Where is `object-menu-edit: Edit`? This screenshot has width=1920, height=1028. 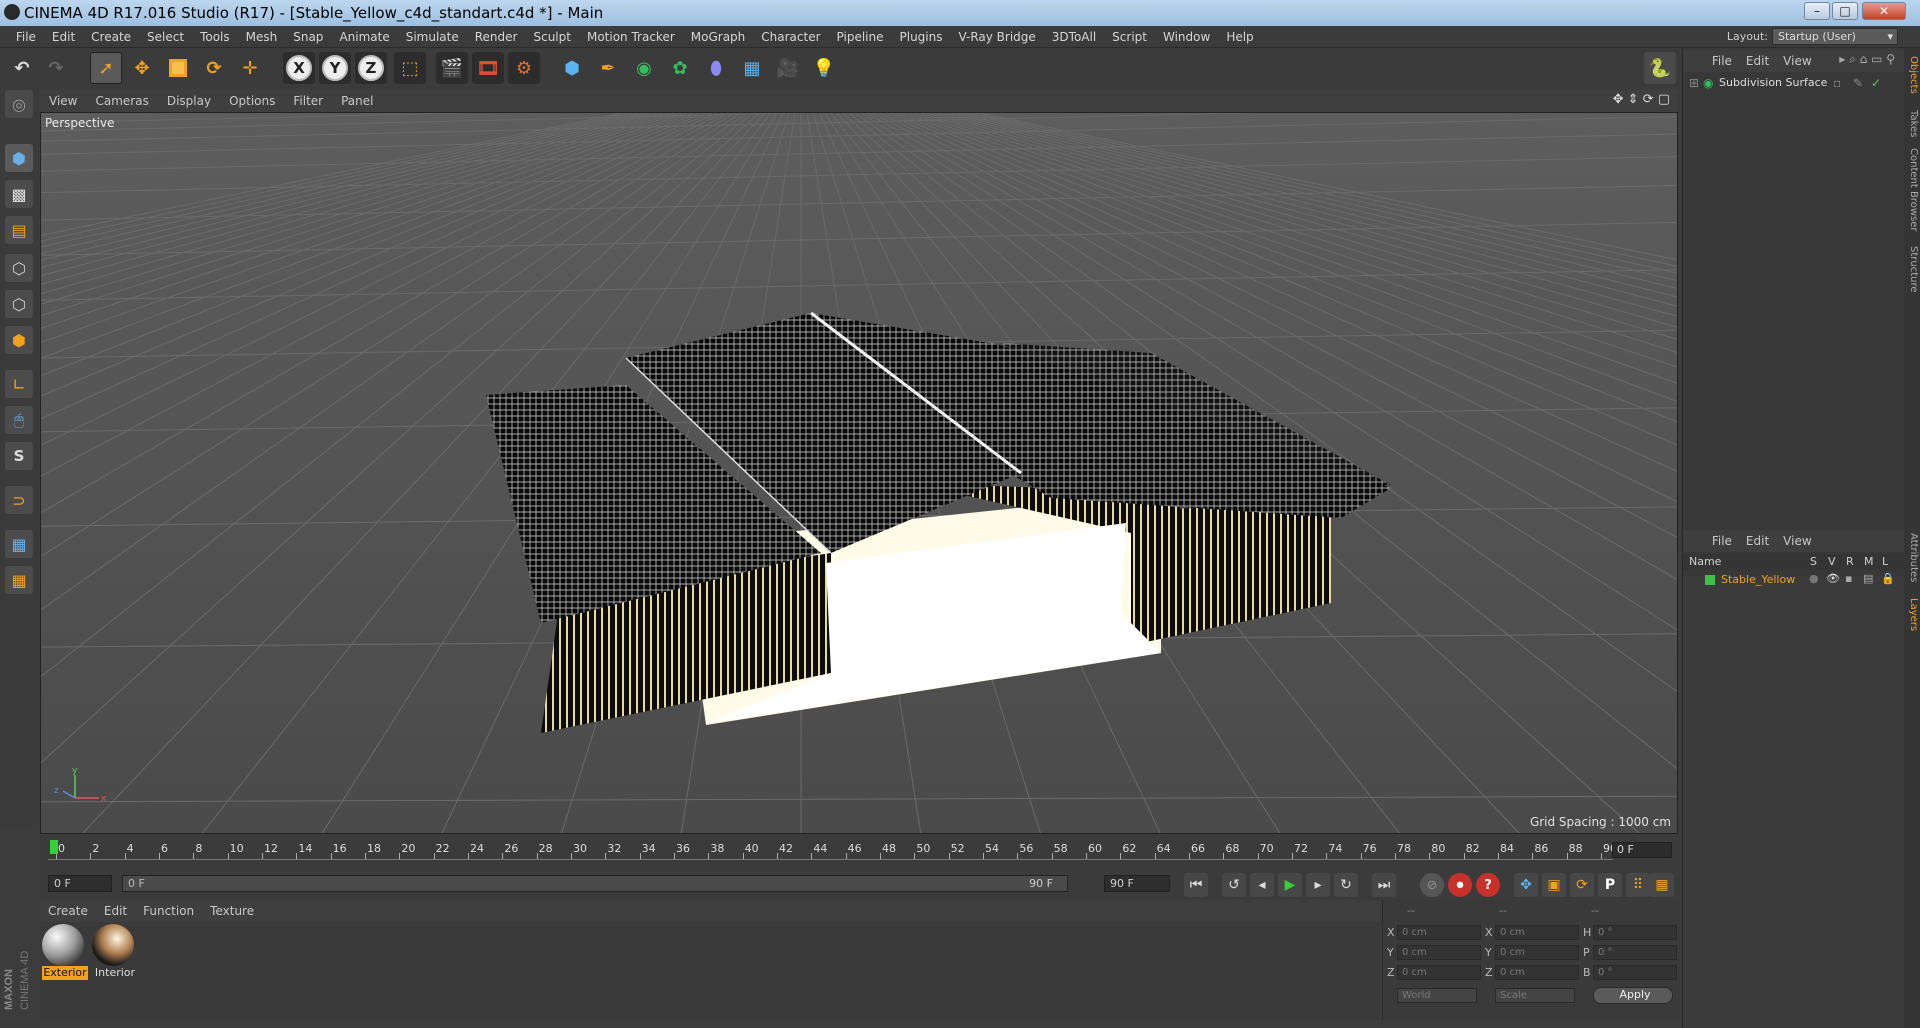 object-menu-edit: Edit is located at coordinates (1757, 61).